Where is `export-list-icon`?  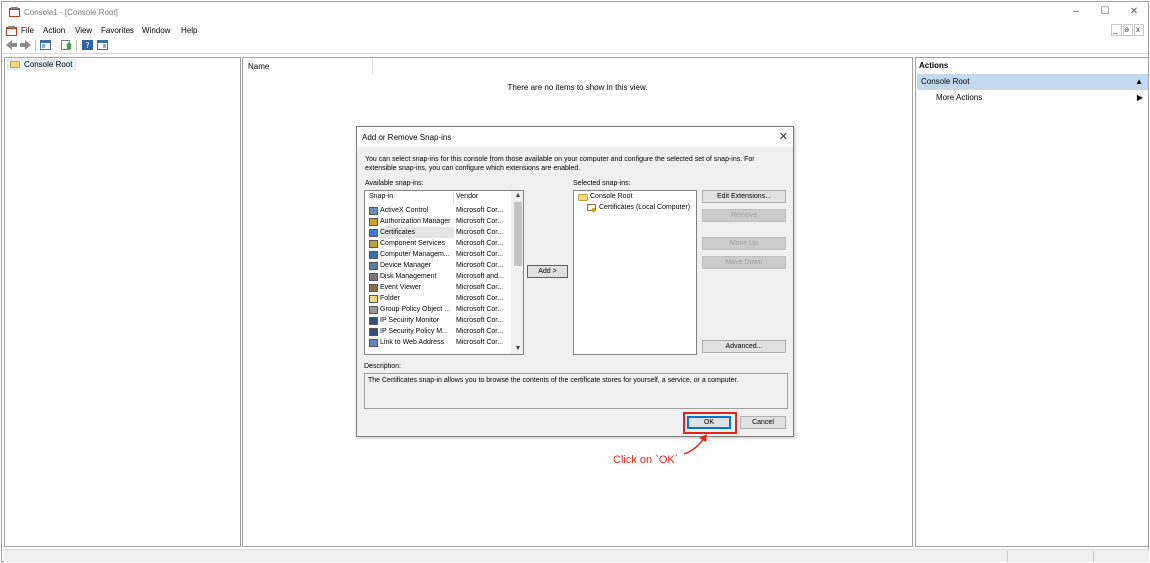
export-list-icon is located at coordinates (66, 45).